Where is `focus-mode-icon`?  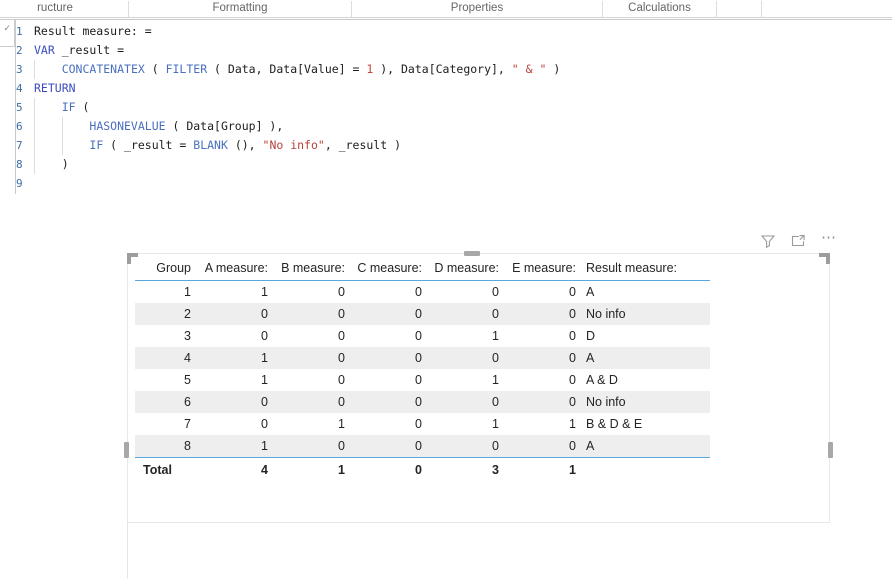 focus-mode-icon is located at coordinates (798, 241).